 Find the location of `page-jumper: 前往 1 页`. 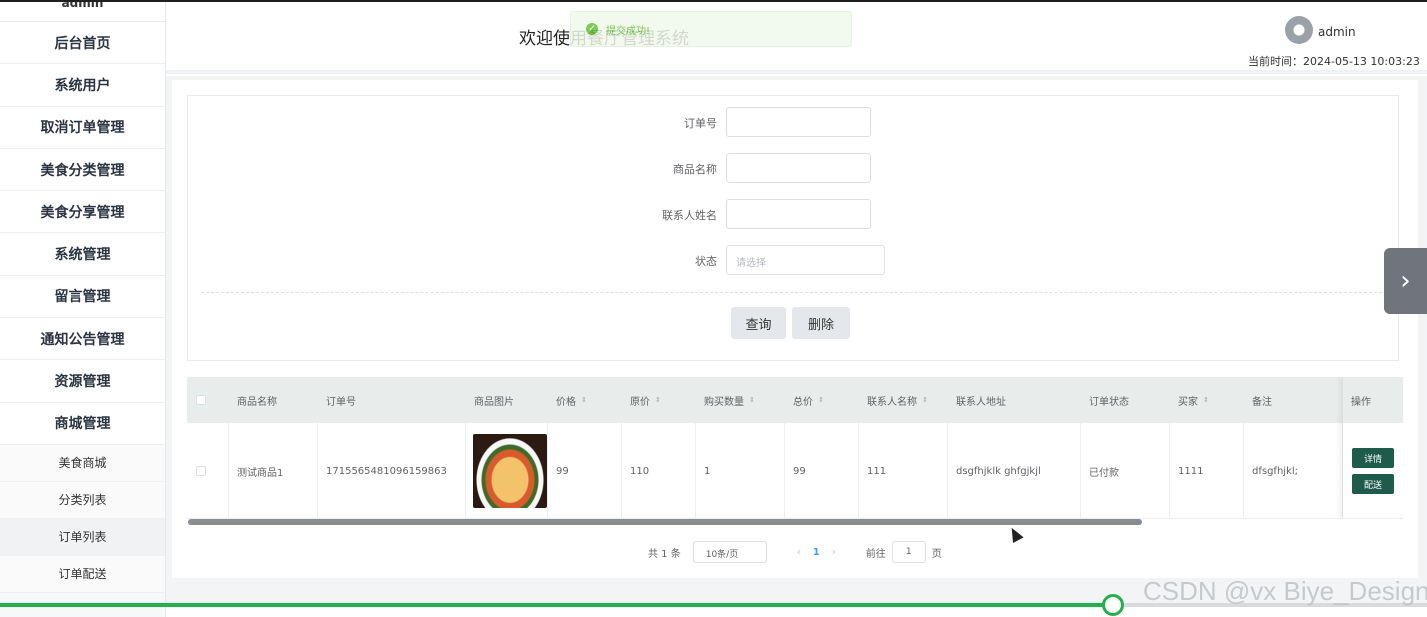

page-jumper: 前往 1 页 is located at coordinates (904, 552).